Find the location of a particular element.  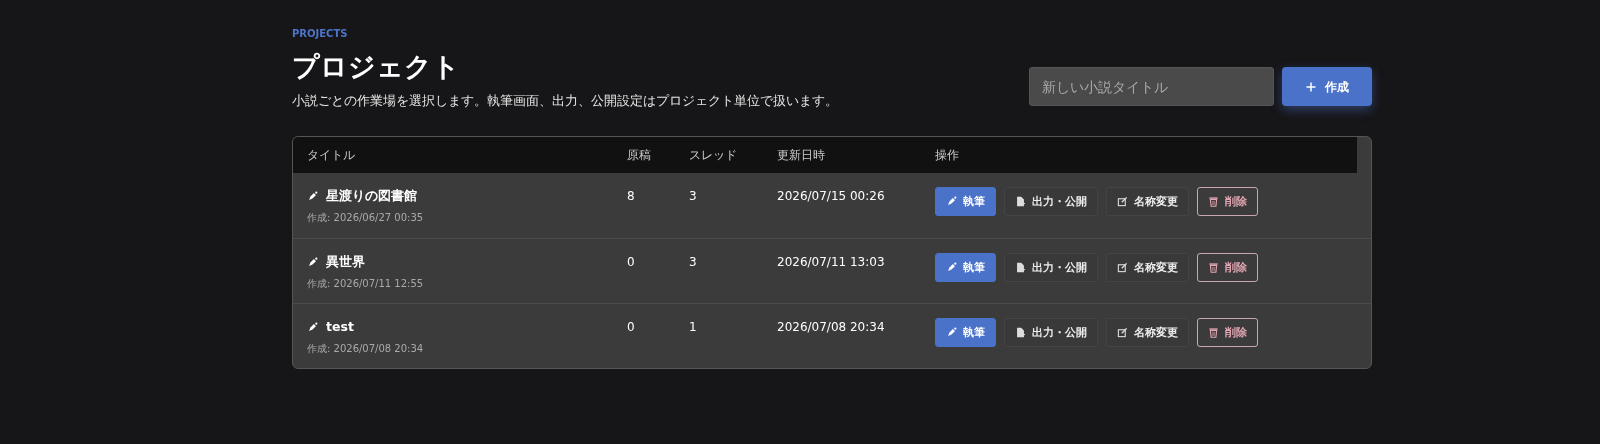

created-date: 作成: 2026/07/08 20:34 is located at coordinates (366, 349).